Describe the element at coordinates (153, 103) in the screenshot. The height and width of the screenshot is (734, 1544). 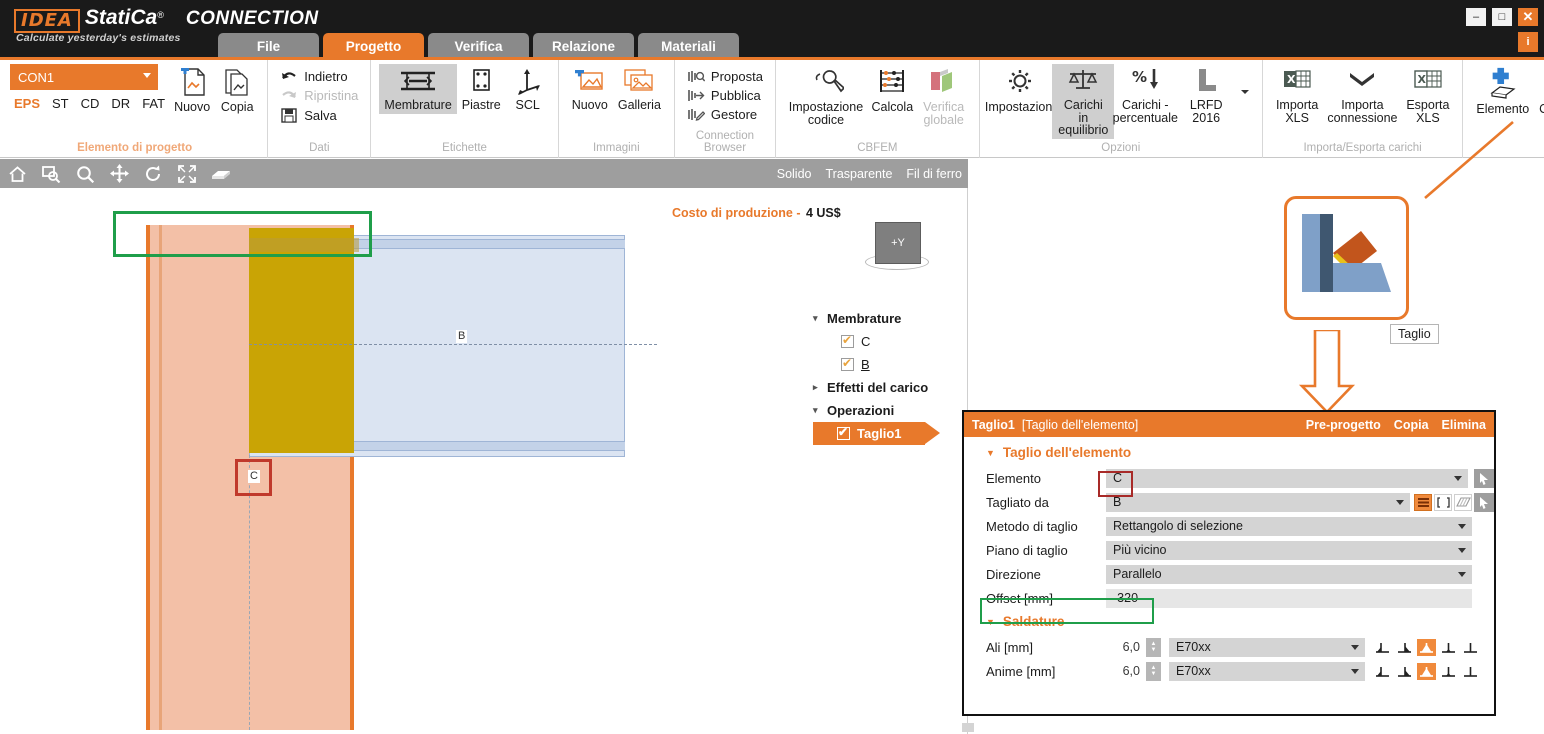
I see `code-fat: FAT` at that location.